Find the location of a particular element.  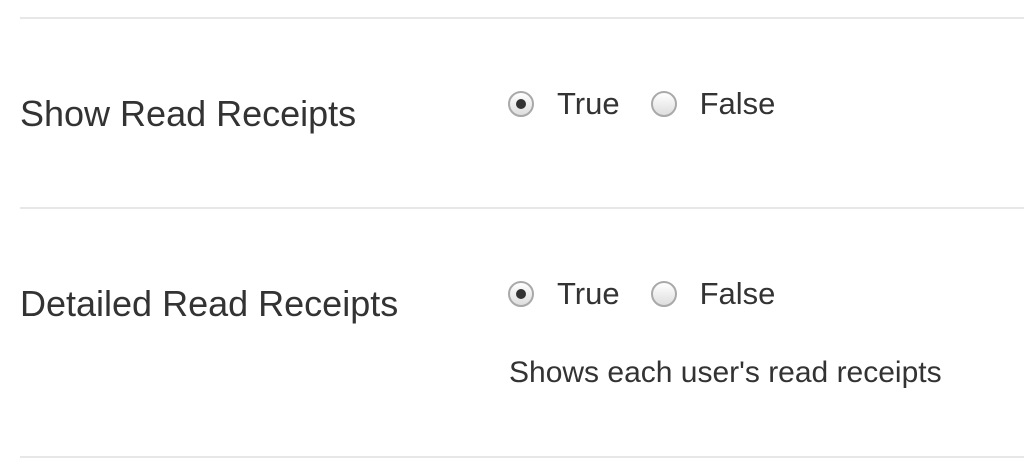

setting-label: Detailed Read Receipts is located at coordinates (209, 303).